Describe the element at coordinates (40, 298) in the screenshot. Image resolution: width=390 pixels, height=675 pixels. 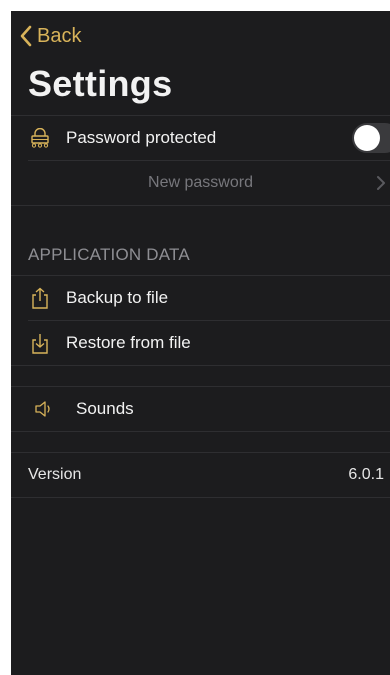
I see `share-upload-icon` at that location.